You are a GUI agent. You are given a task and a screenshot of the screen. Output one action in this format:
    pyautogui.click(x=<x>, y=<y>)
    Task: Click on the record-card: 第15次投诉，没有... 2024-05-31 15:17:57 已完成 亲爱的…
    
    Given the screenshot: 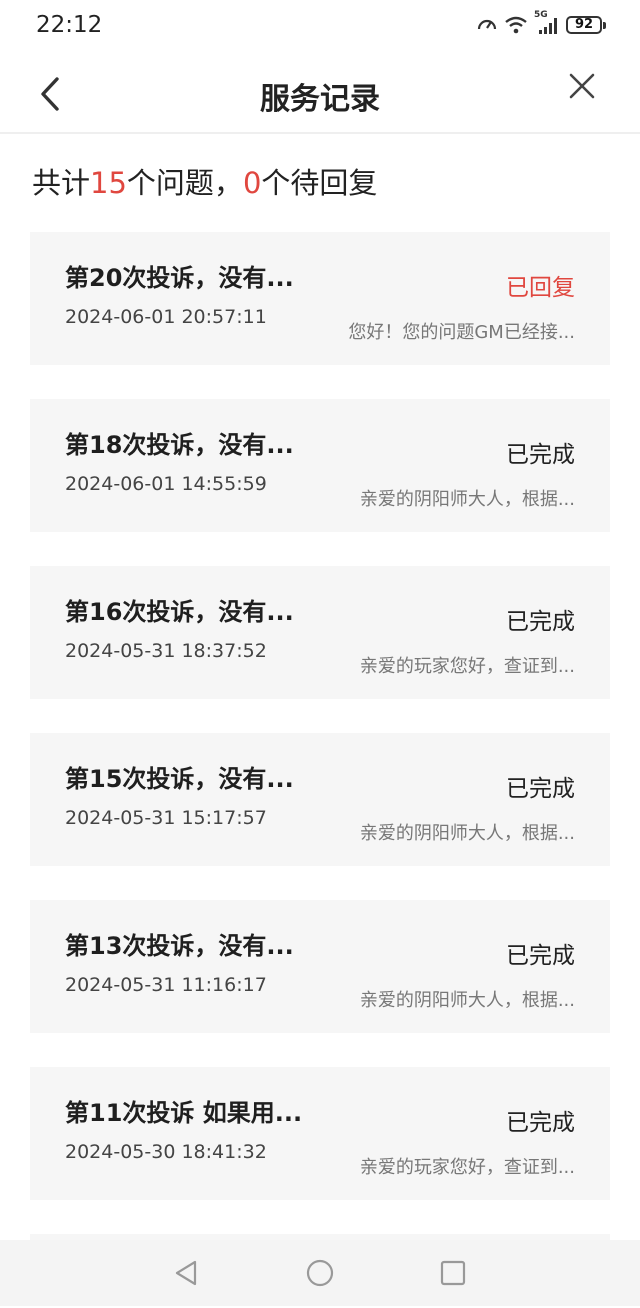 What is the action you would take?
    pyautogui.click(x=320, y=799)
    